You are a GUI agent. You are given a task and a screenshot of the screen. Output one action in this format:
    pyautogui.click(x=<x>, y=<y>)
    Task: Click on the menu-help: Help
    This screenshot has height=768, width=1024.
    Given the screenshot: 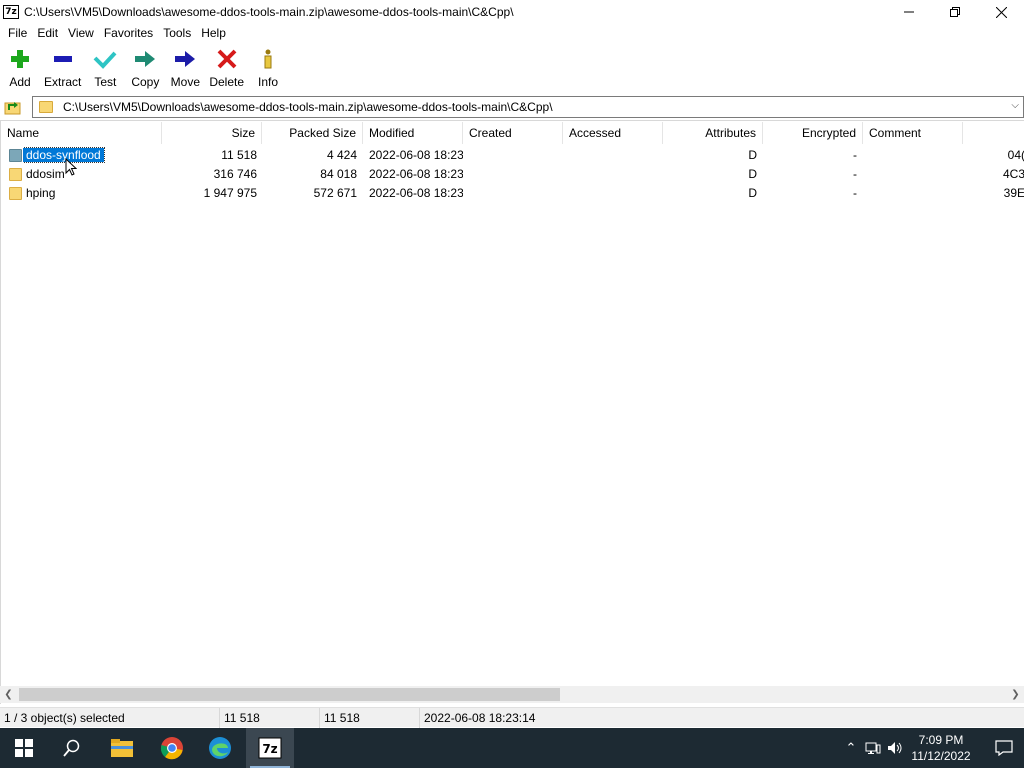 What is the action you would take?
    pyautogui.click(x=213, y=33)
    